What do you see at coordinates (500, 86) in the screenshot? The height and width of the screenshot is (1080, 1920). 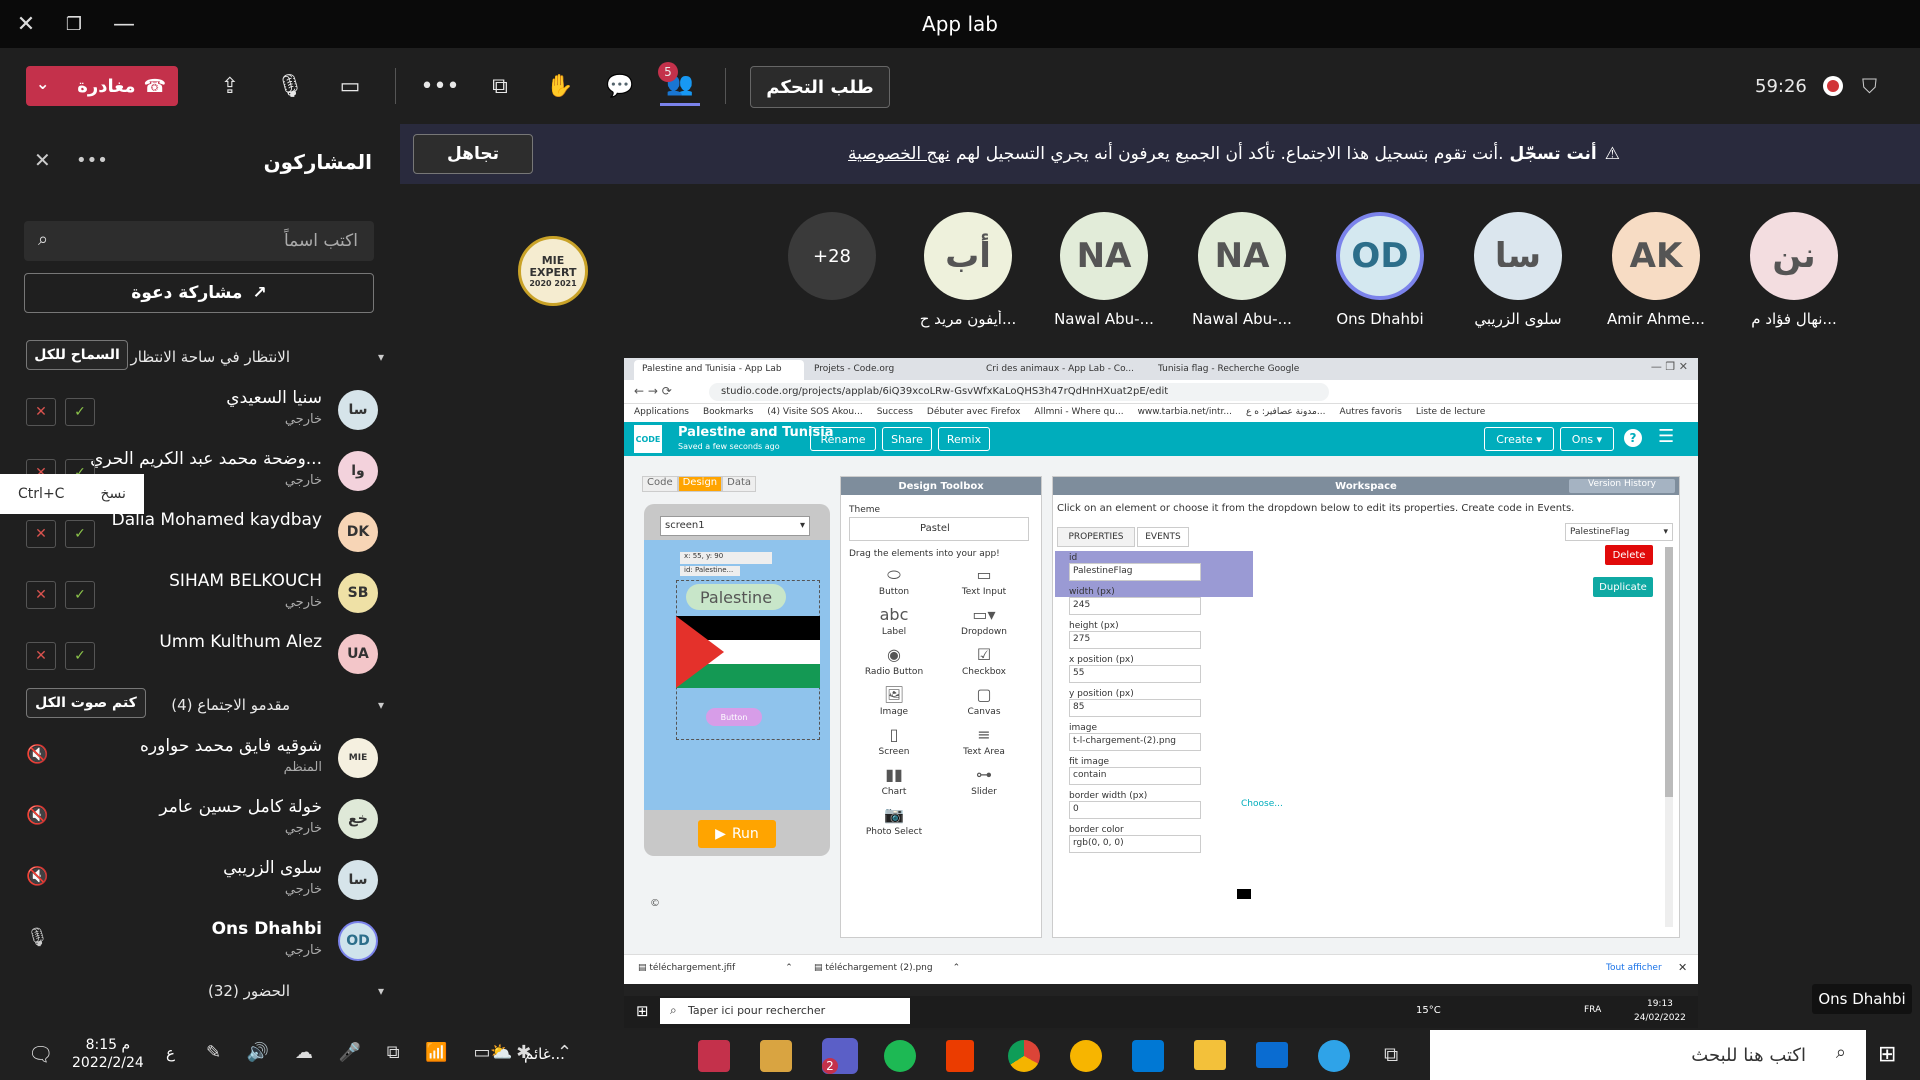 I see `rooms-icon: ⧉` at bounding box center [500, 86].